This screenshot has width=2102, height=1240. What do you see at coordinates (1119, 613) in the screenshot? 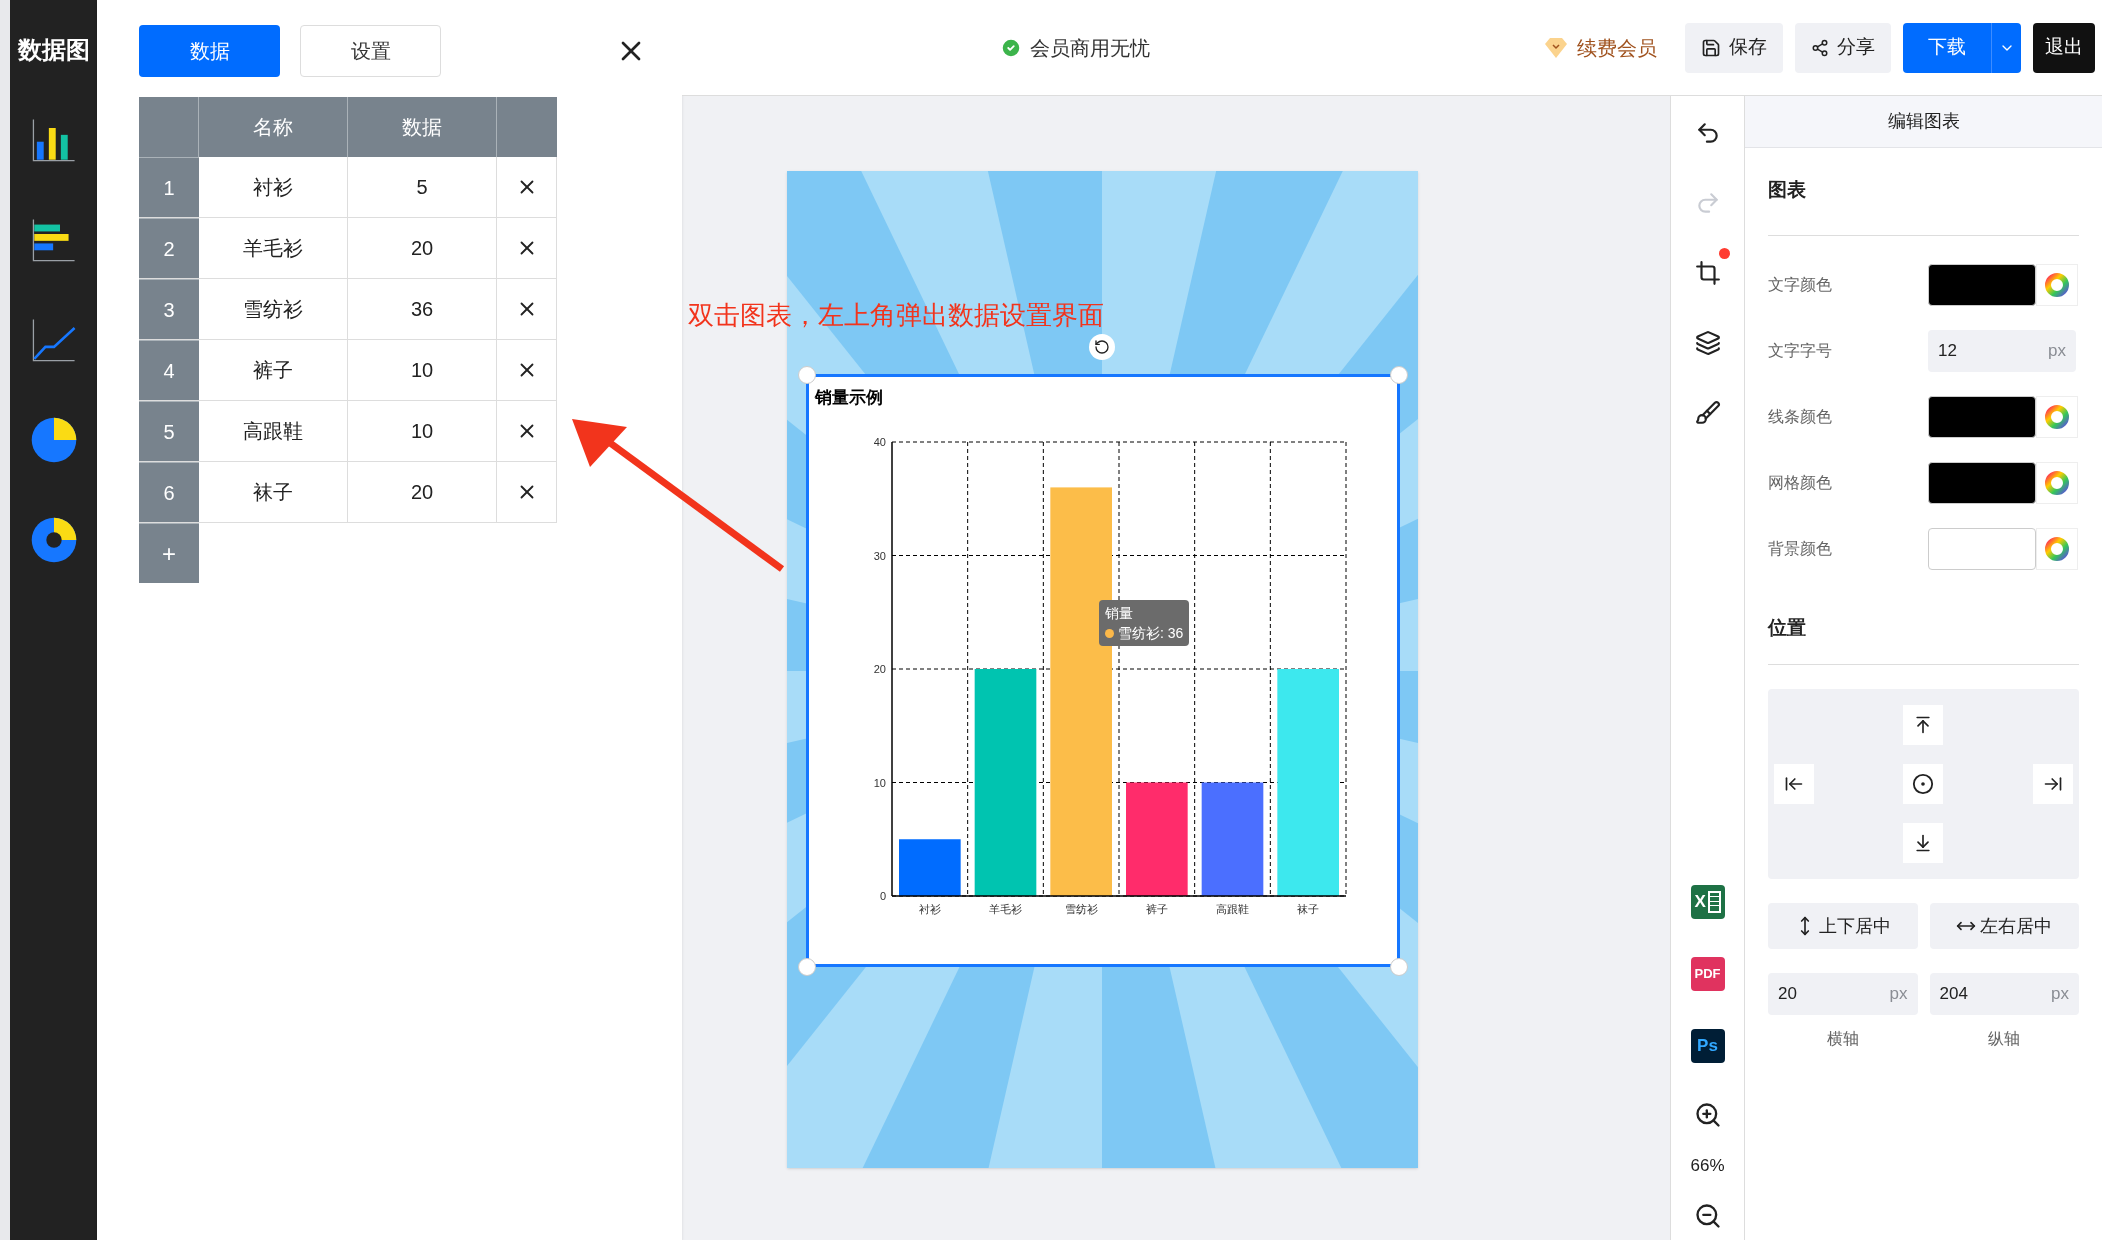
I see `tooltip-title: 销量` at bounding box center [1119, 613].